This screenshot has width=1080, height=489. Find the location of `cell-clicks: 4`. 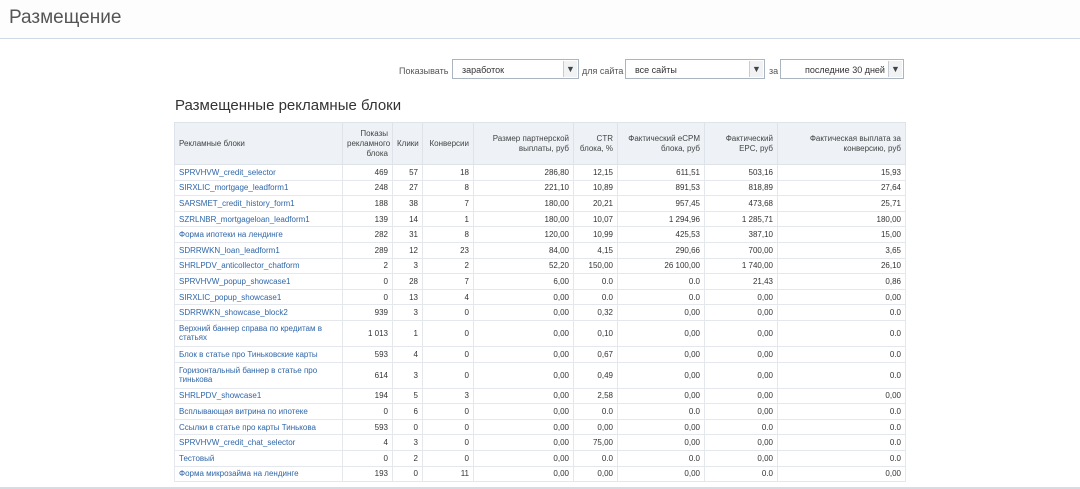

cell-clicks: 4 is located at coordinates (407, 354).